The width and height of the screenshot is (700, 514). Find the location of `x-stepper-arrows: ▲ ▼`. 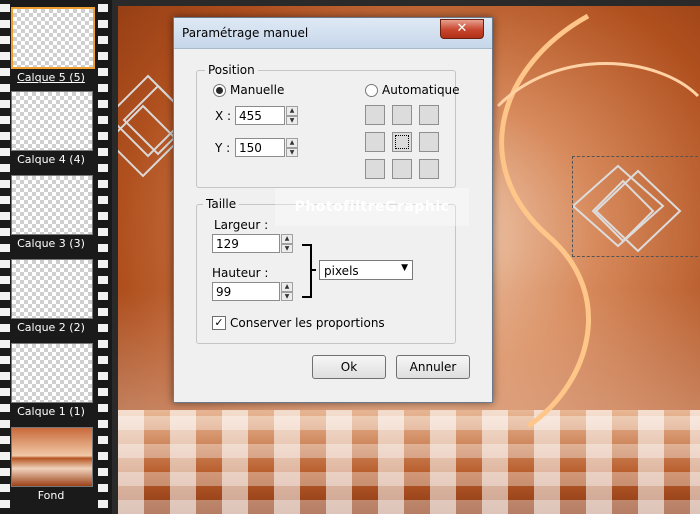

x-stepper-arrows: ▲ ▼ is located at coordinates (292, 115).